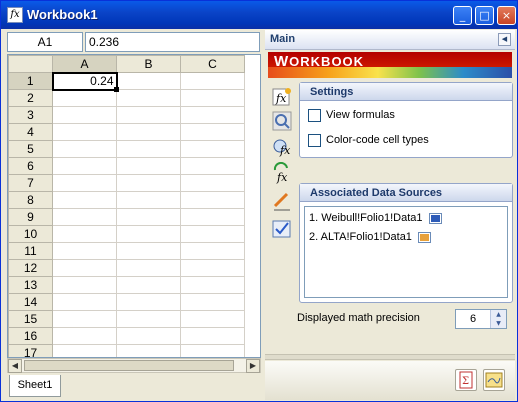  What do you see at coordinates (30, 64) in the screenshot?
I see `select-all-corner` at bounding box center [30, 64].